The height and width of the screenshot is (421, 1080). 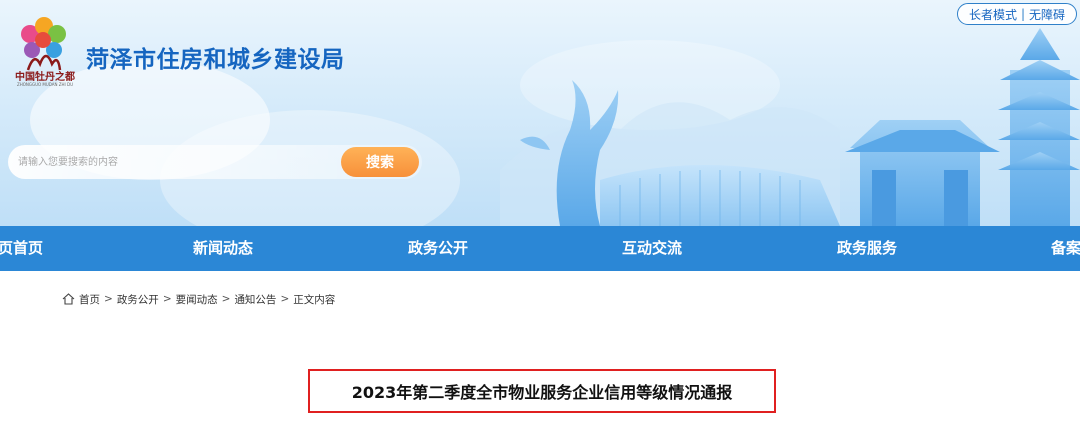 What do you see at coordinates (45, 84) in the screenshot?
I see `logo-subtext: ZHONGGUO MUDAN ZHI DU` at bounding box center [45, 84].